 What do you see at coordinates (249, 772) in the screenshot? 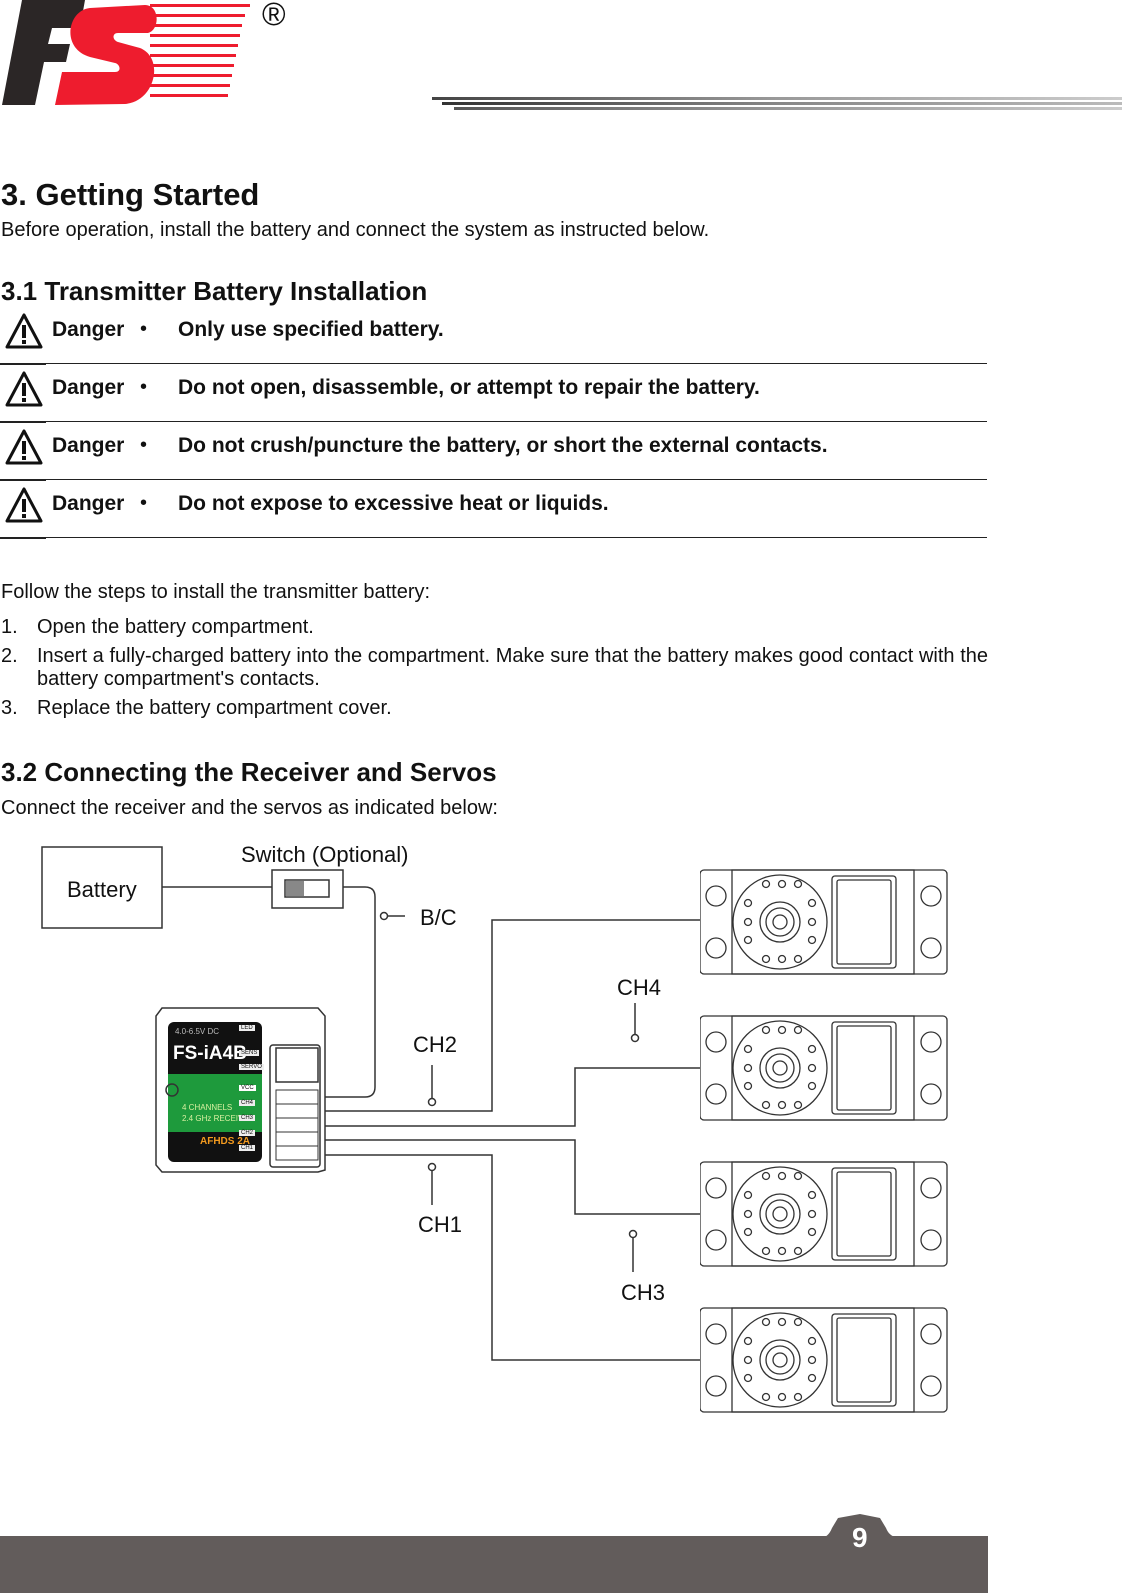
I see `subsection-title: 3.2 Connecting the Receiver and Servos` at bounding box center [249, 772].